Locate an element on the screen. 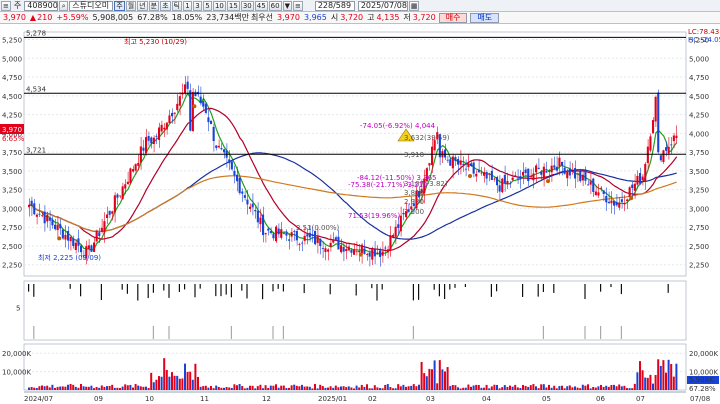  date-field: 2025/07/08 is located at coordinates (382, 5).